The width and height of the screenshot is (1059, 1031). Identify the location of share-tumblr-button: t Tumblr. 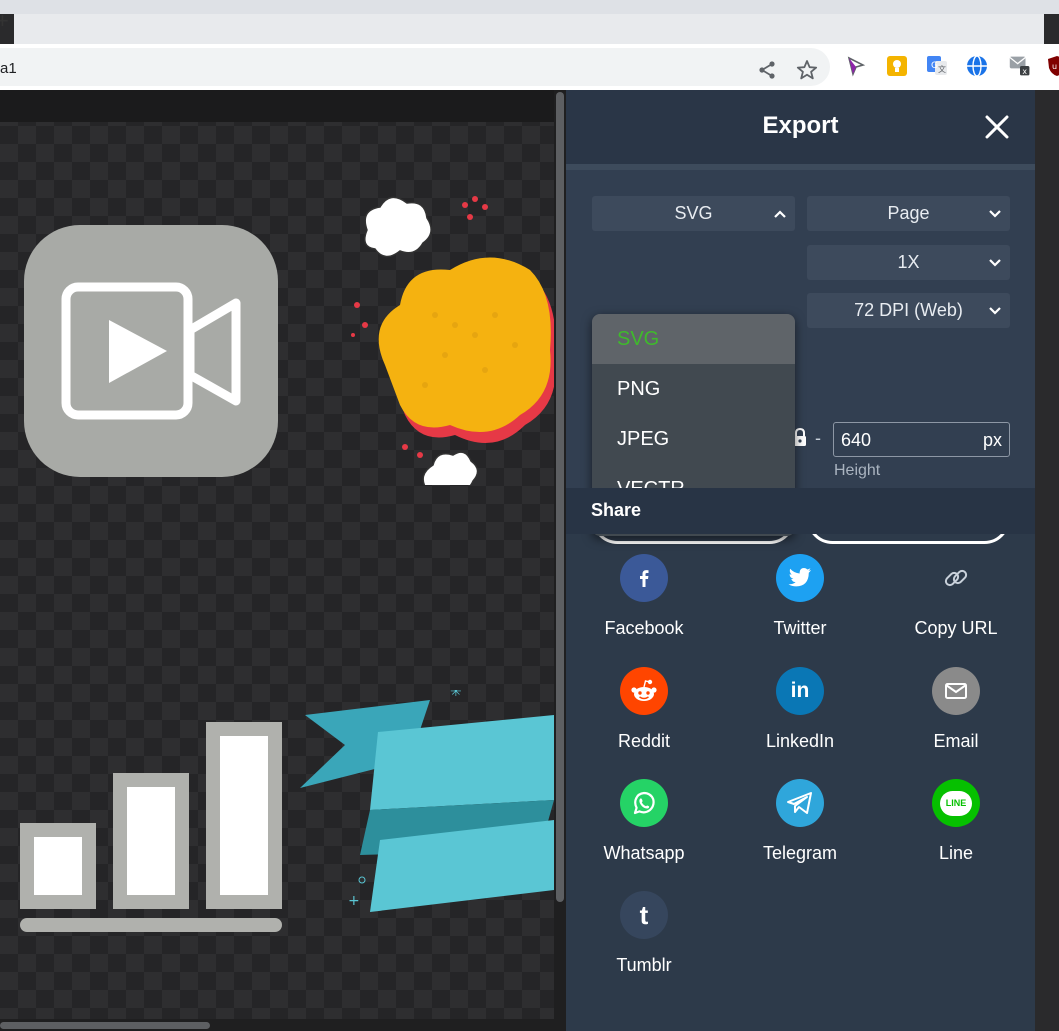
(644, 941).